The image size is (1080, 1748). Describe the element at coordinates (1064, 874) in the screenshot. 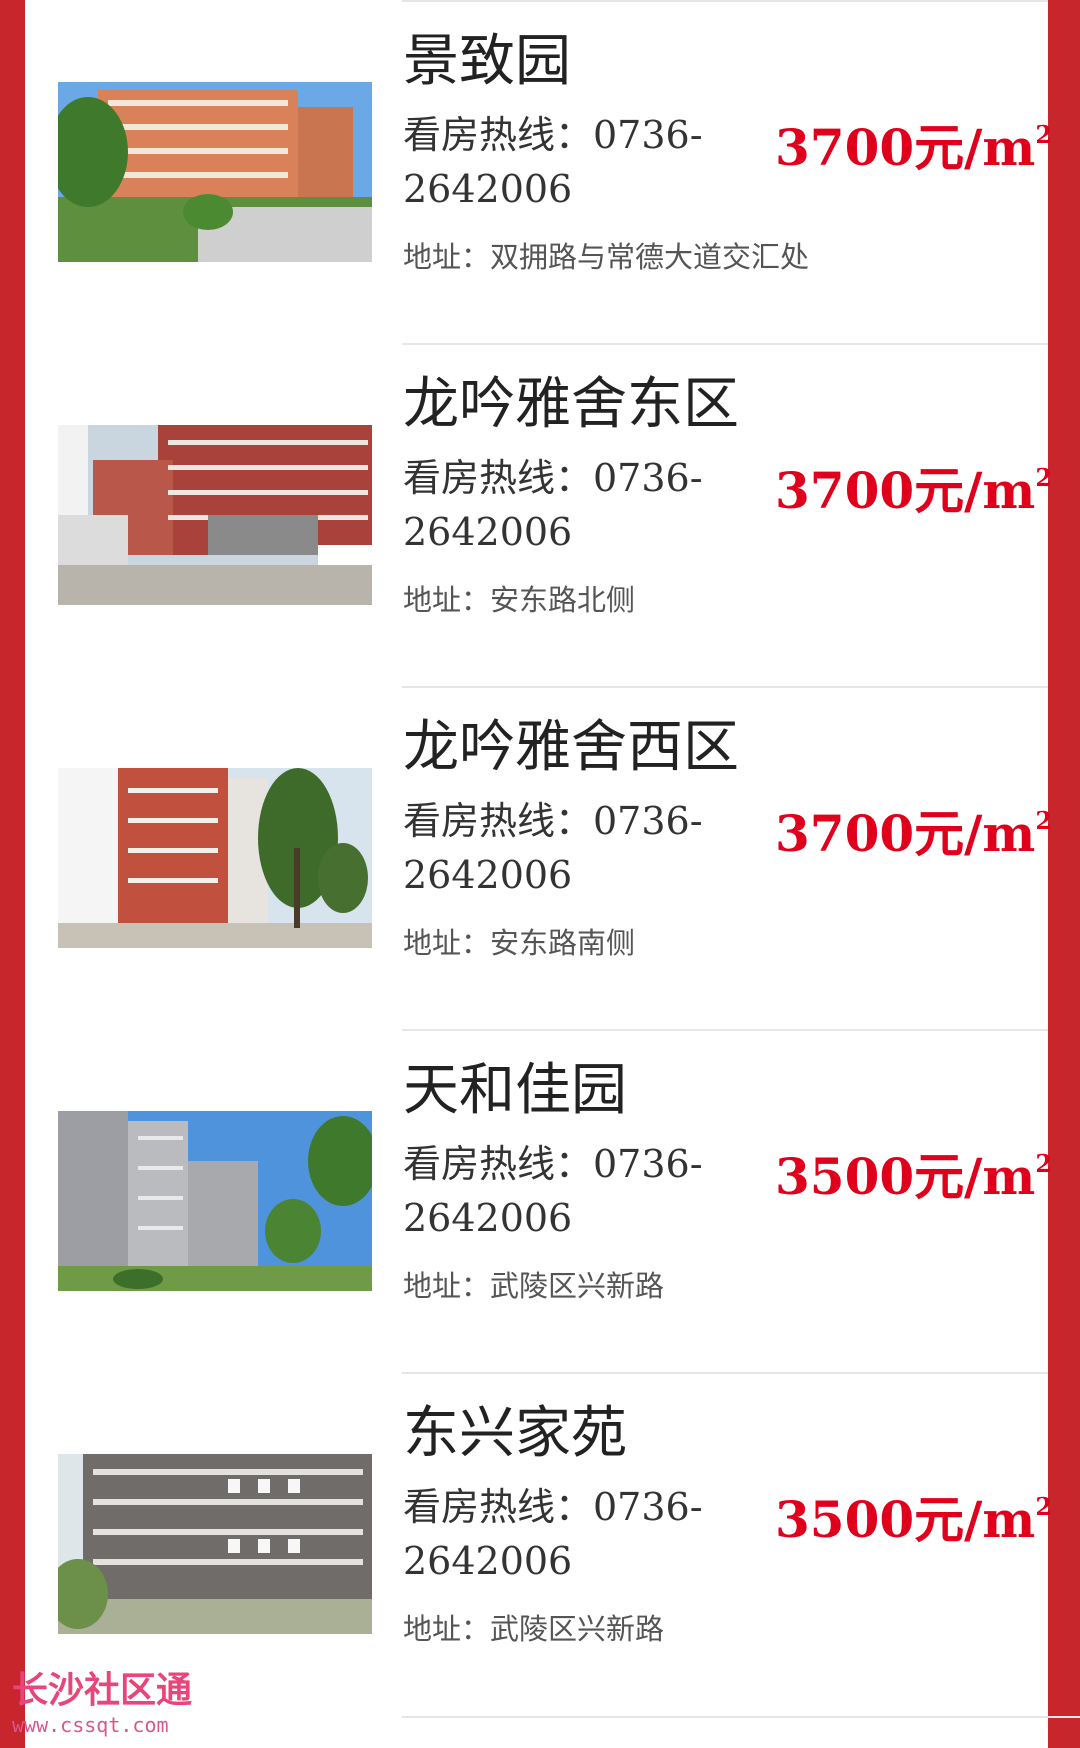

I see `right-red-border` at that location.